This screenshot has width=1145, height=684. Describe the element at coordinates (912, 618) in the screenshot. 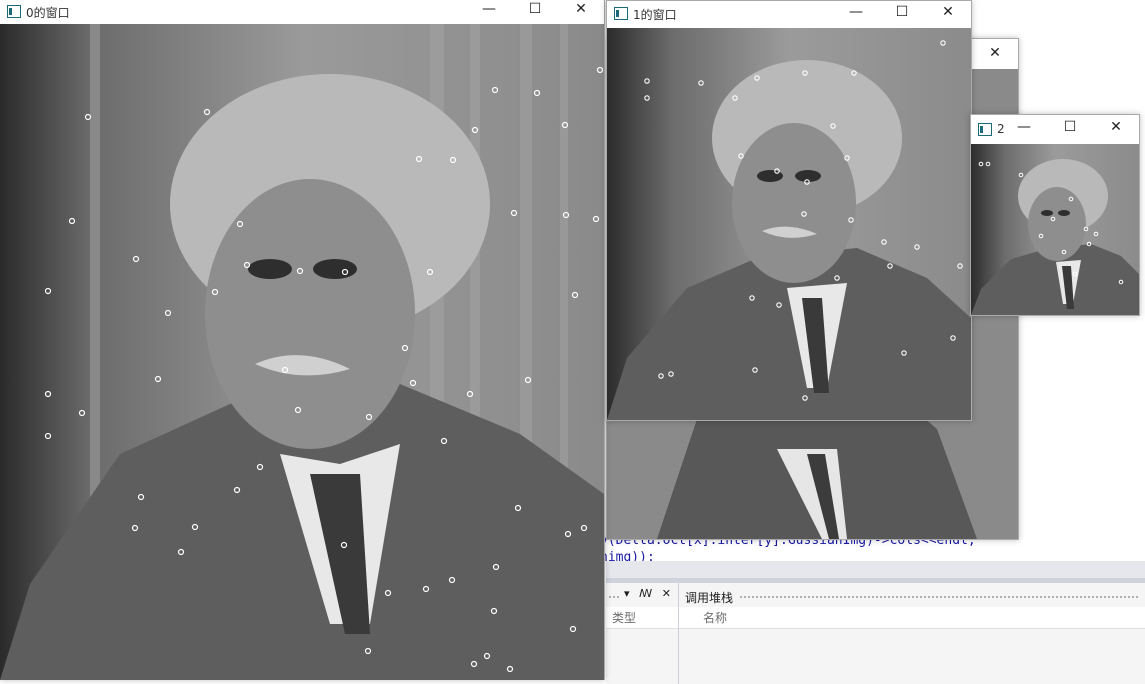

I see `column-header-name: 名称` at that location.